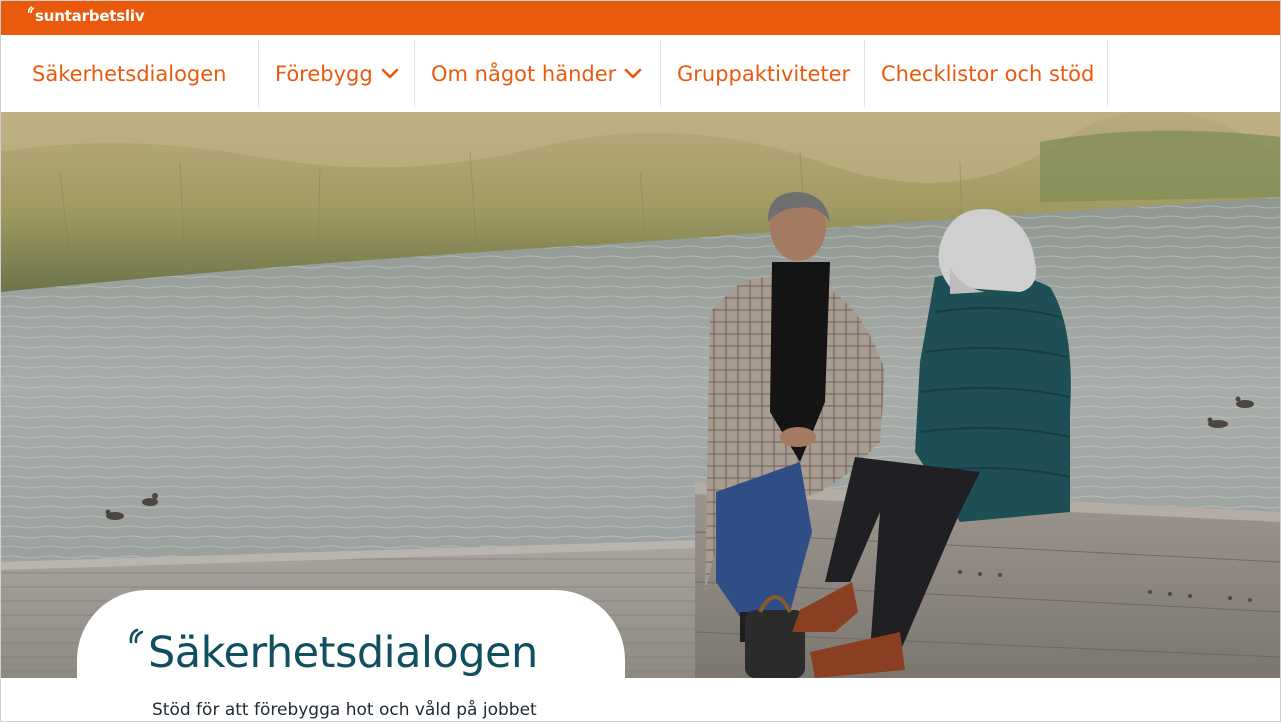 This screenshot has height=722, width=1281. I want to click on nav-item-forebygg: Förebygg, so click(337, 73).